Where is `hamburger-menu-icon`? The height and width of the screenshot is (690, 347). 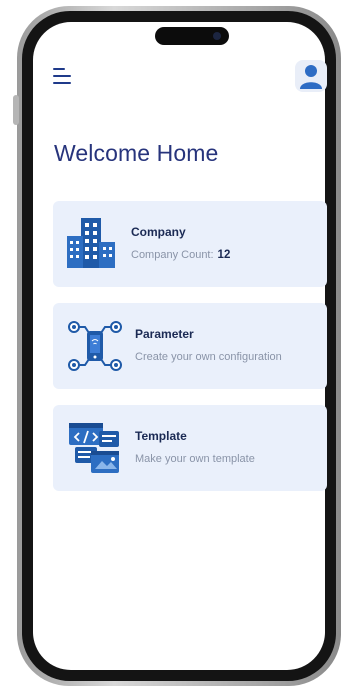
hamburger-menu-icon is located at coordinates (62, 76).